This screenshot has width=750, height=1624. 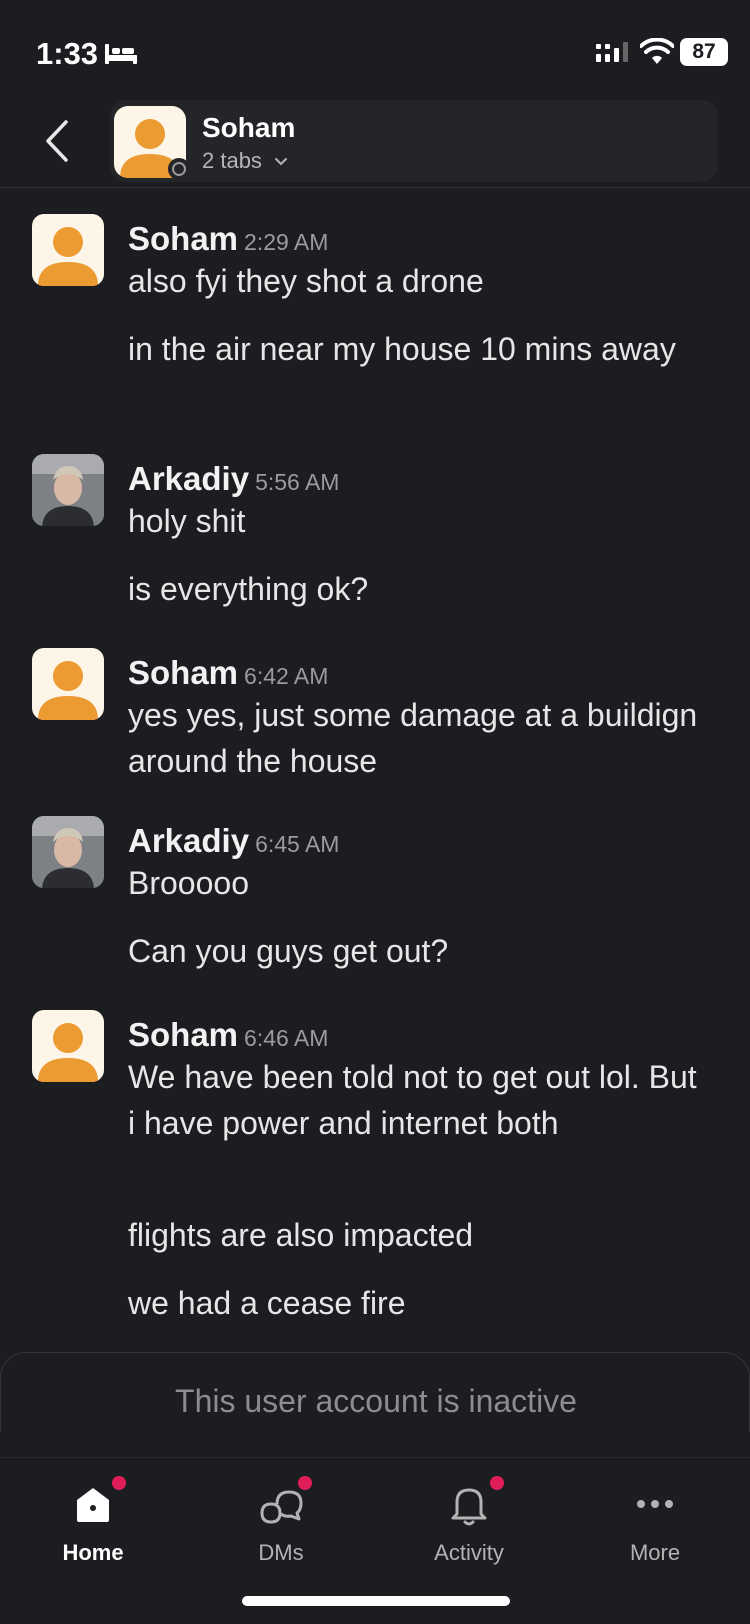 I want to click on message-text: in the air near my house 10 mins away, so click(x=402, y=349).